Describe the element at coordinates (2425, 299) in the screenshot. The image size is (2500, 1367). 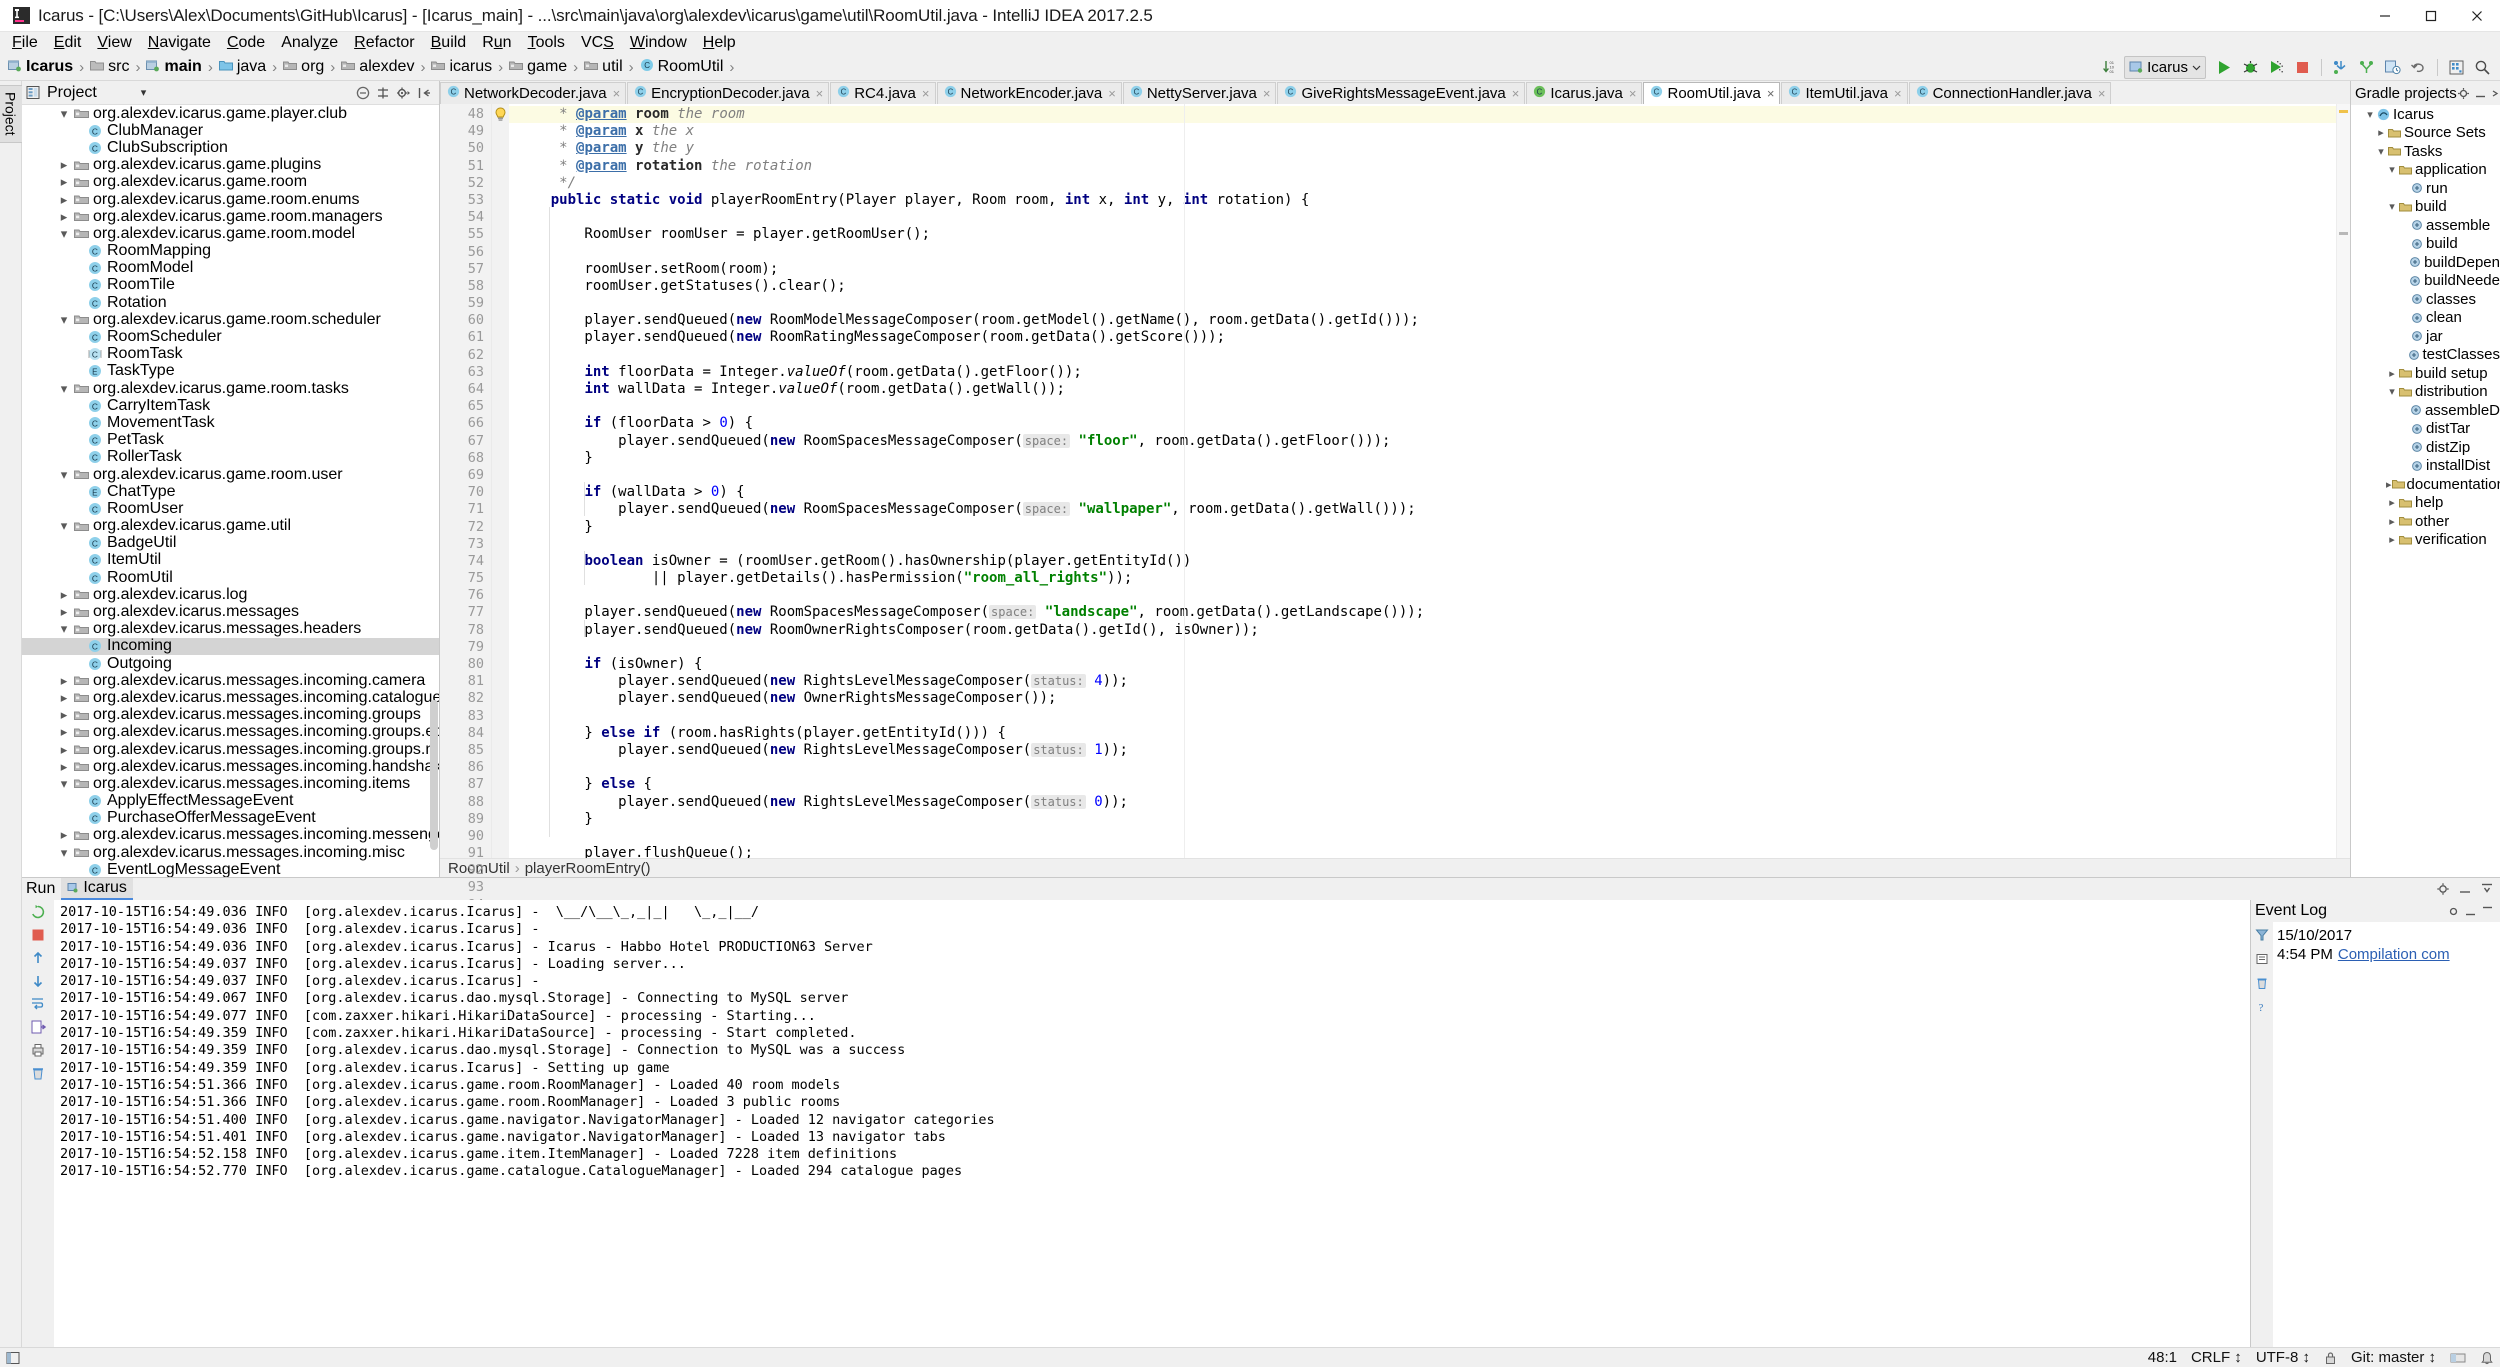
I see `gradle-tree-node: classes` at that location.